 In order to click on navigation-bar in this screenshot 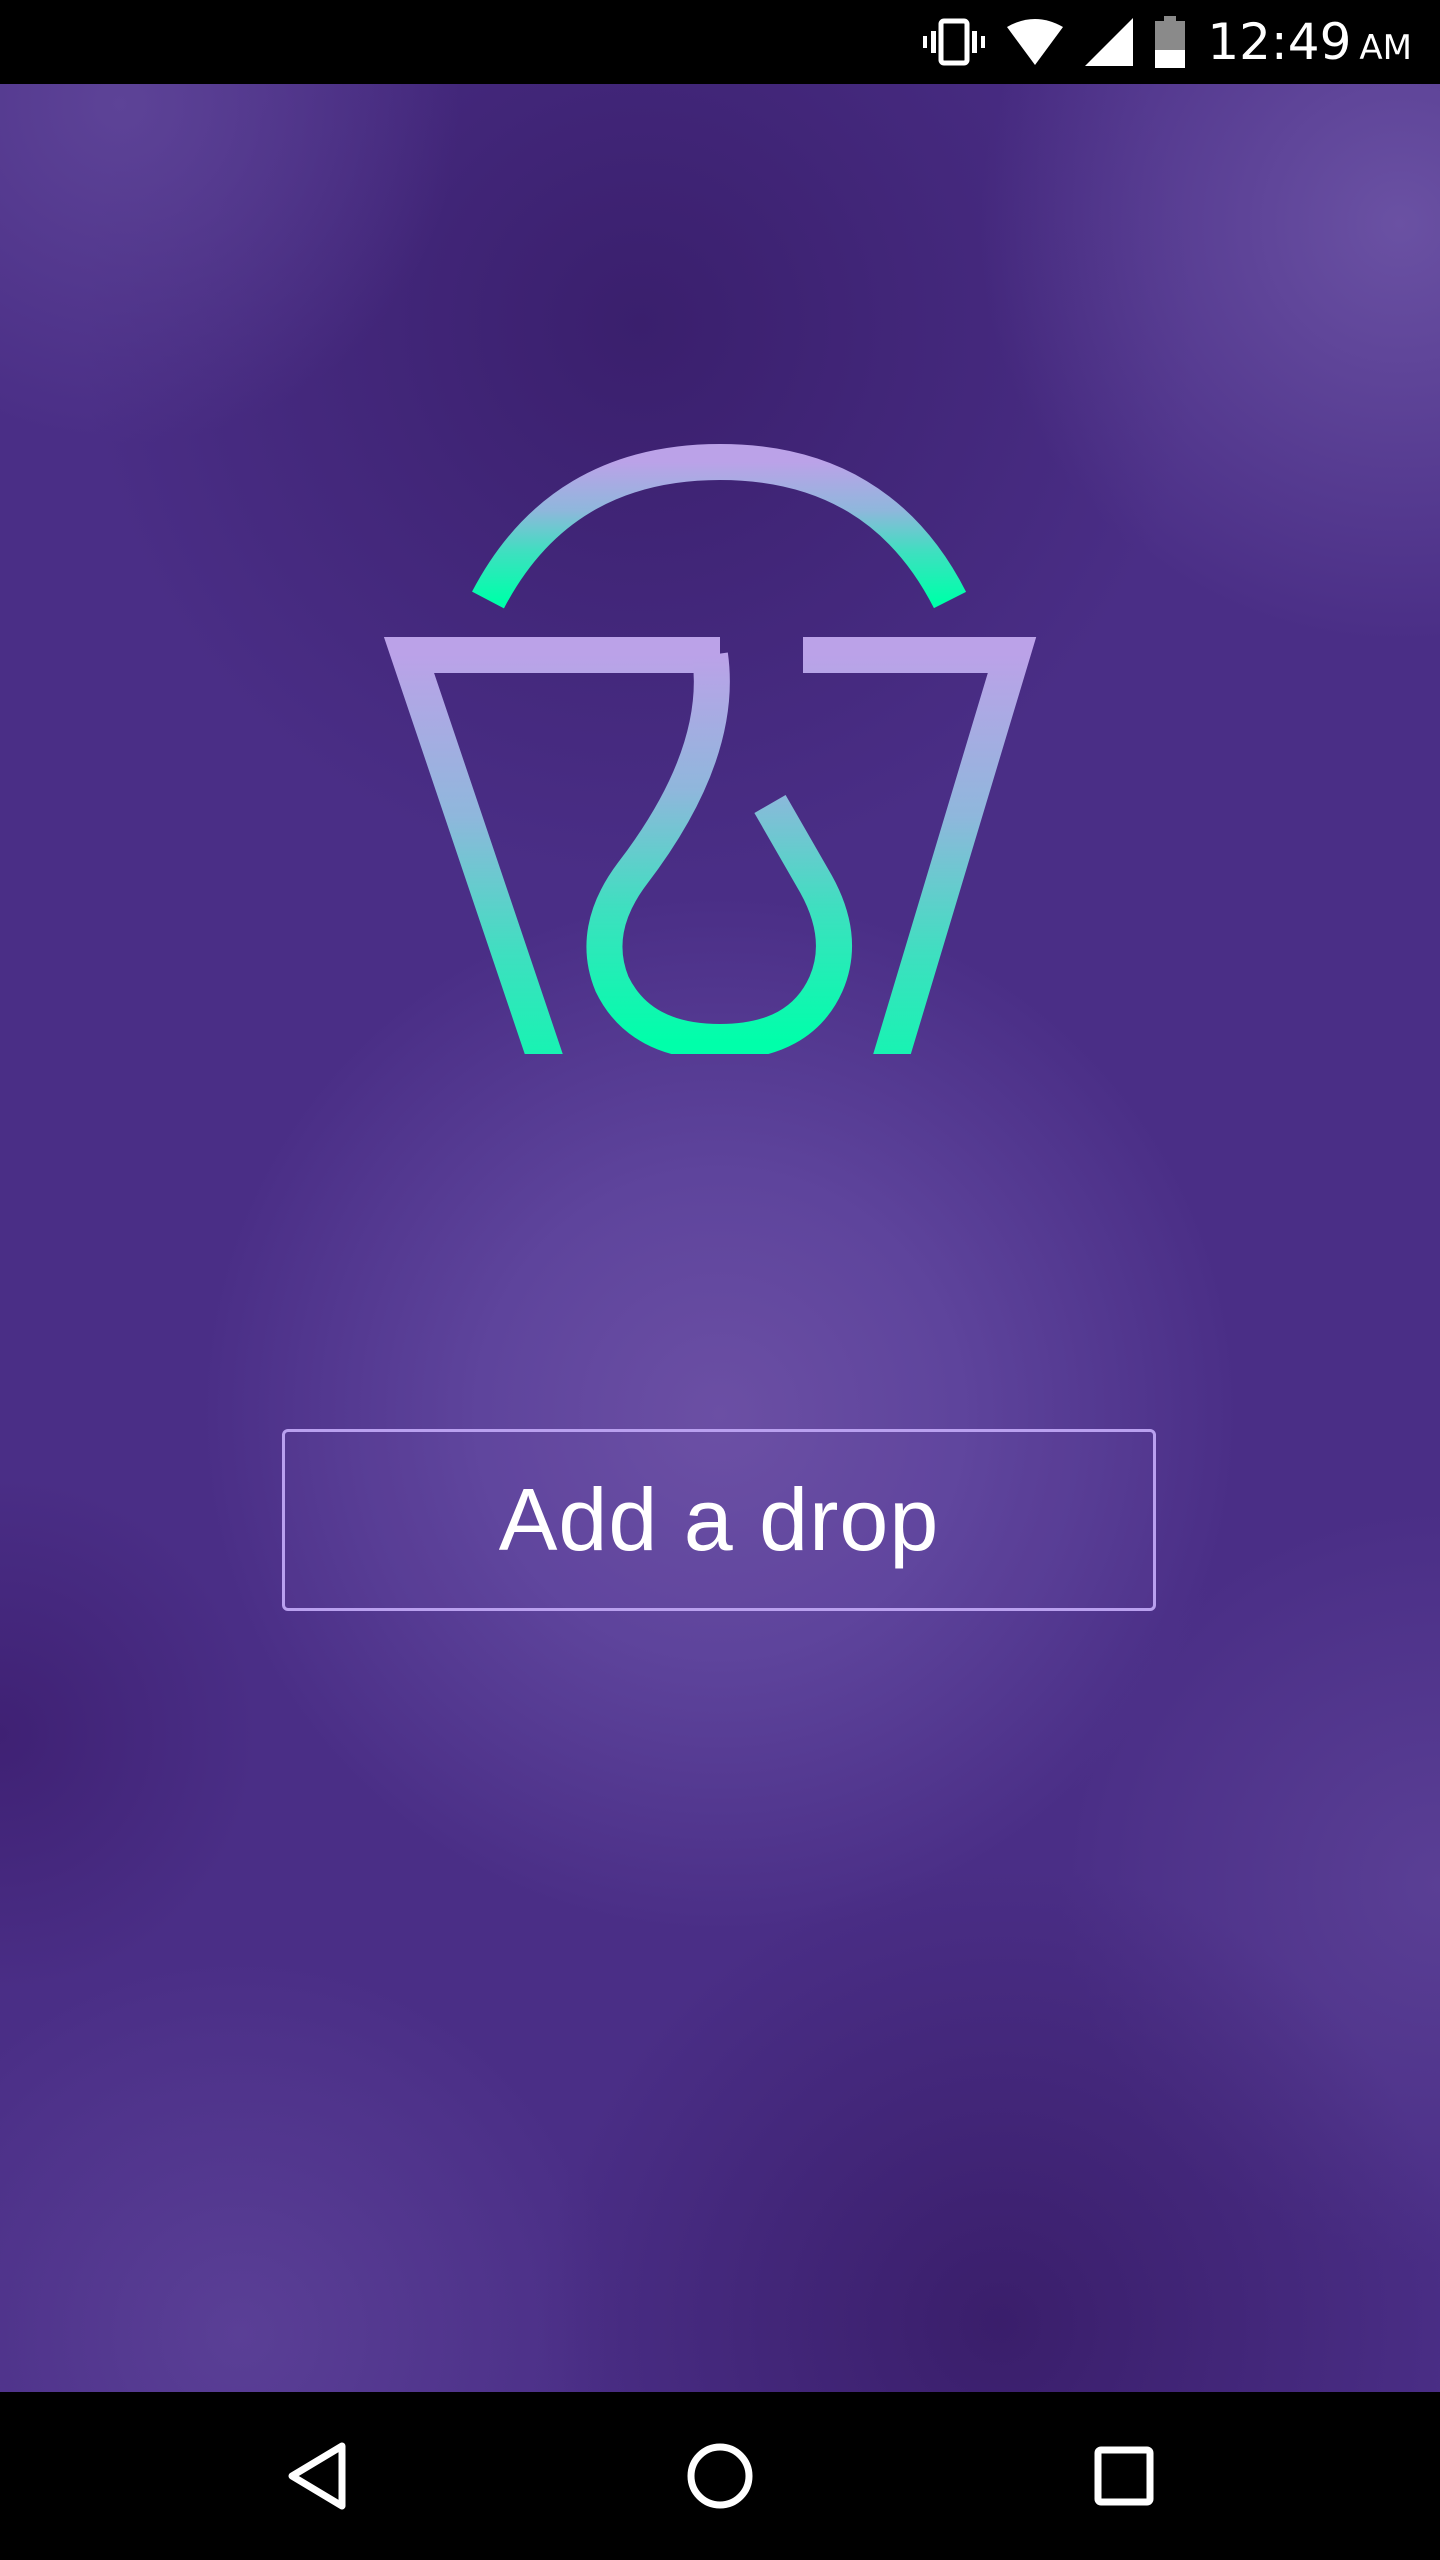, I will do `click(720, 2476)`.